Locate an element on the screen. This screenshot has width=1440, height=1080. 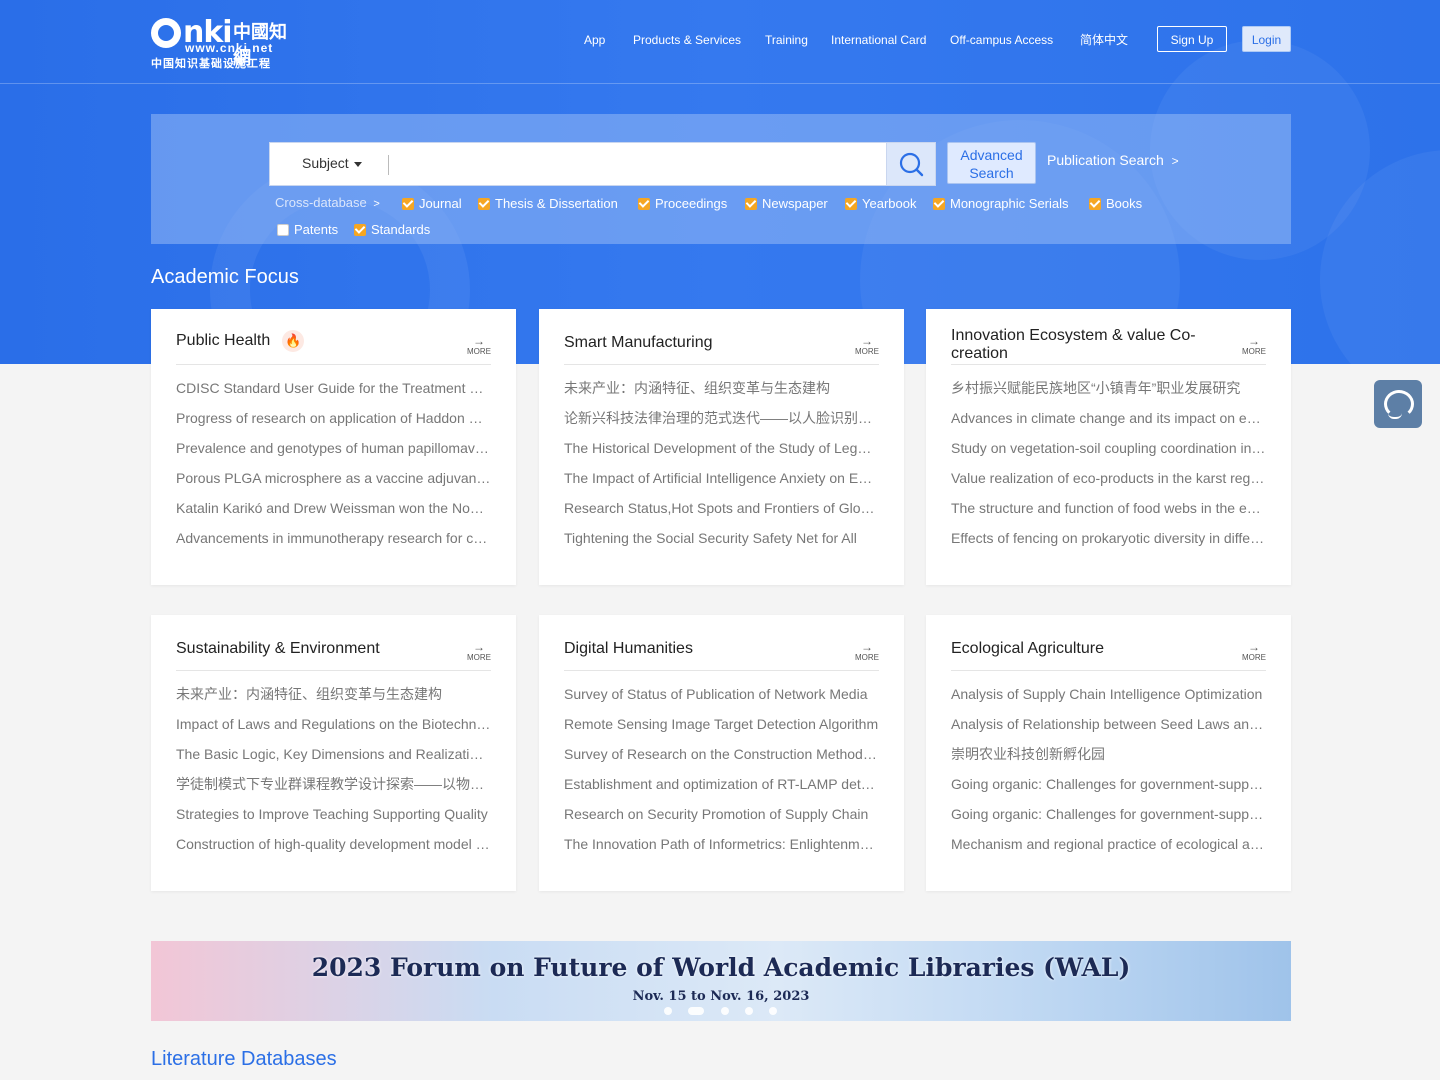
cnki-logo: nki 中國知網 www.cnki.net 中国知识基础设施工程 is located at coordinates (227, 43).